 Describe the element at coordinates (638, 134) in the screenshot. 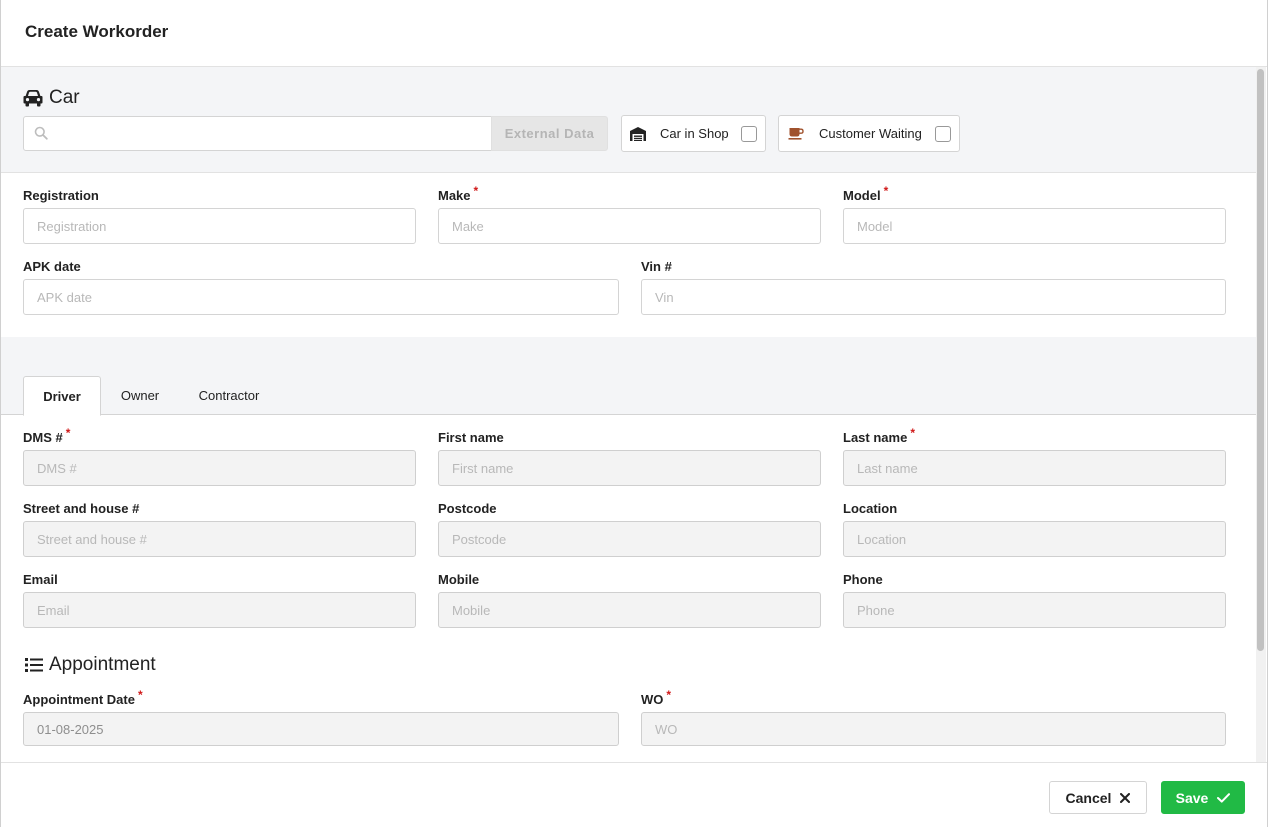

I see `garage-icon` at that location.